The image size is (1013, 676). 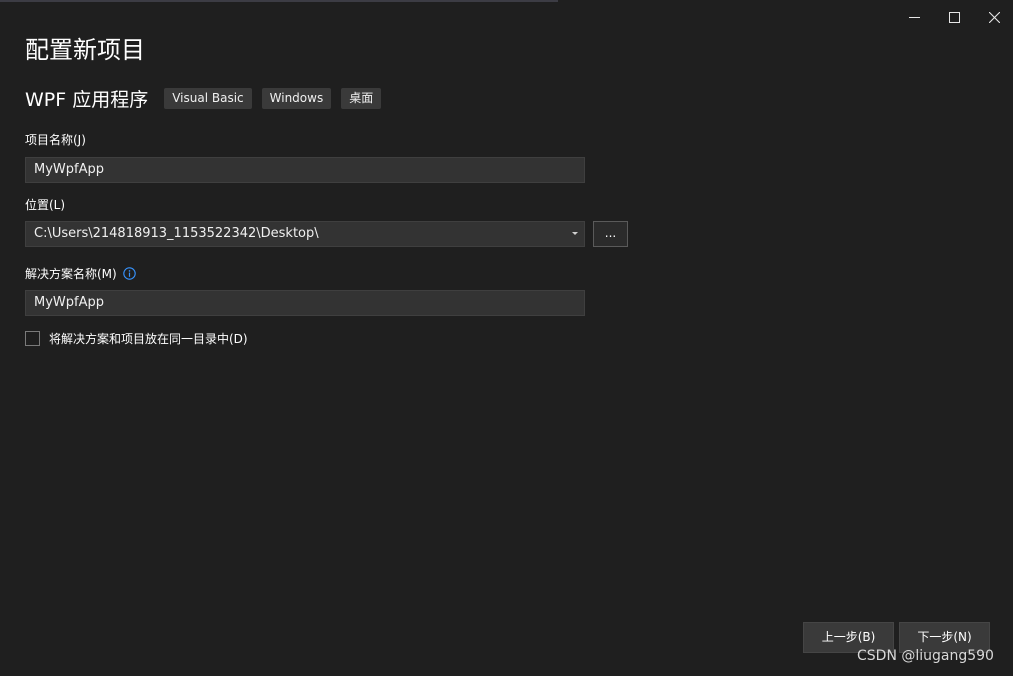 What do you see at coordinates (129, 273) in the screenshot?
I see `info-icon` at bounding box center [129, 273].